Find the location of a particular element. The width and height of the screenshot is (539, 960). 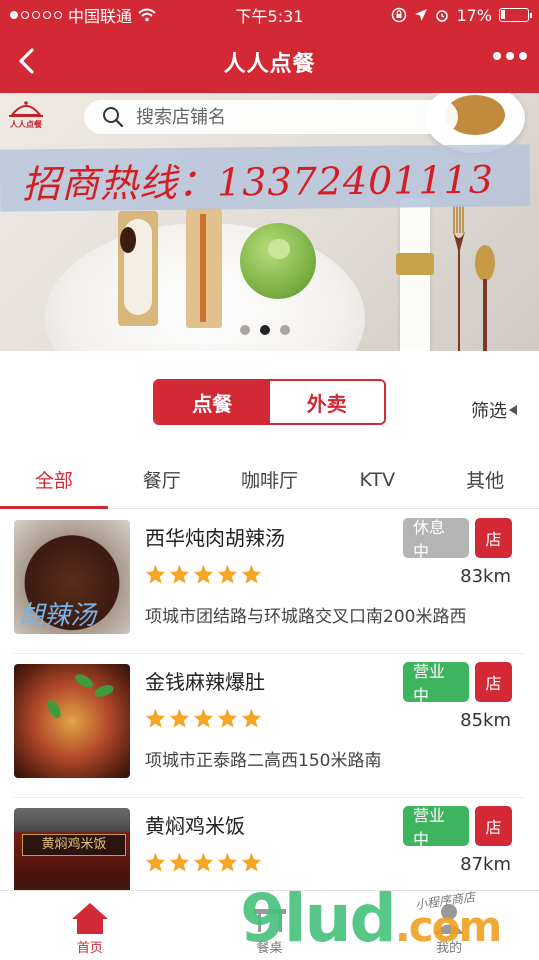

page-title: 人人点餐 is located at coordinates (269, 64).